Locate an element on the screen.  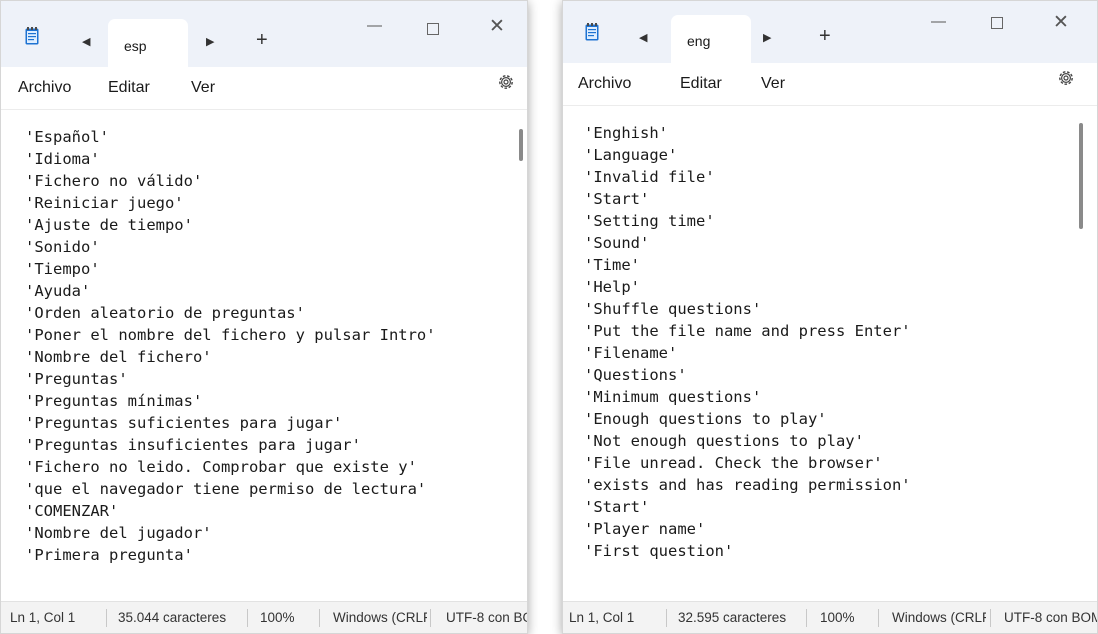
text-line: 'Preguntas insuficientes para jugar' is located at coordinates (193, 445).